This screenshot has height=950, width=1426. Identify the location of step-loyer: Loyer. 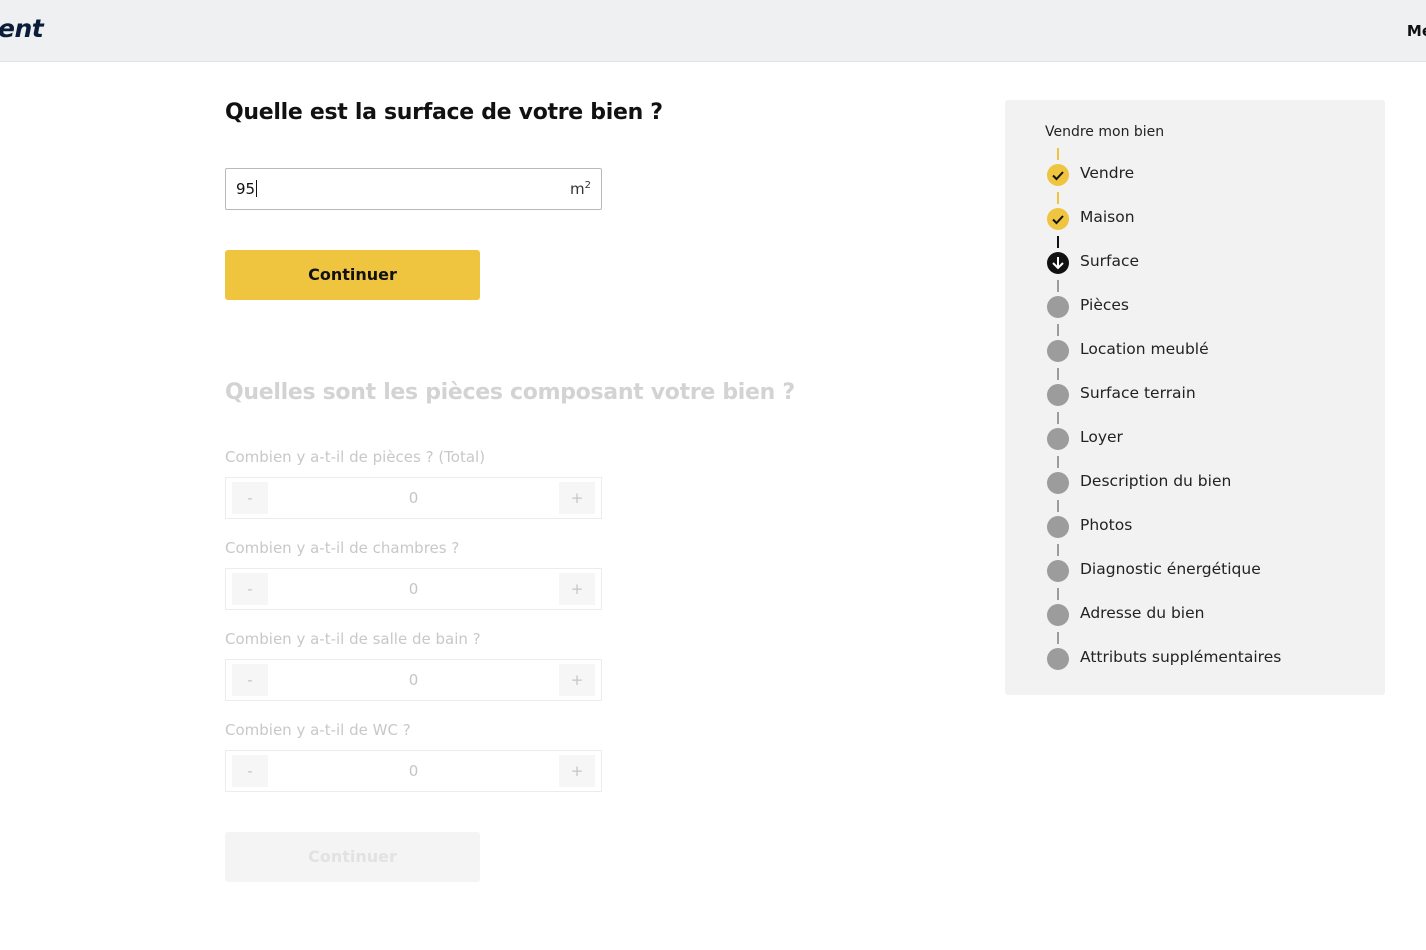
(1210, 439).